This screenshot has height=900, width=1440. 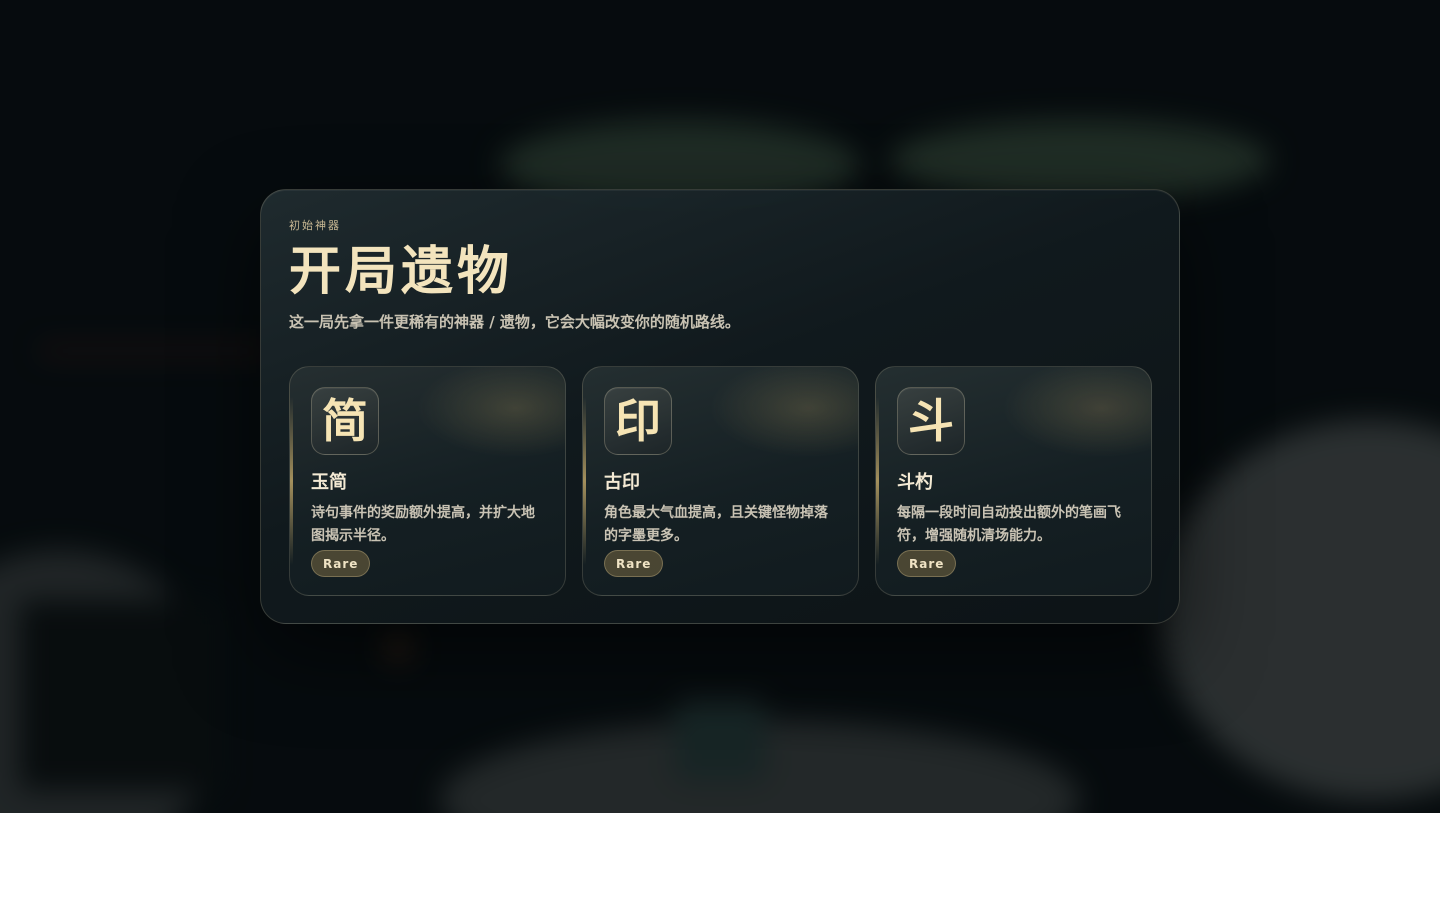 What do you see at coordinates (1009, 524) in the screenshot?
I see `relic-description: 每隔一段时间自动投出额外的笔画飞符，增强随机清场能力。` at bounding box center [1009, 524].